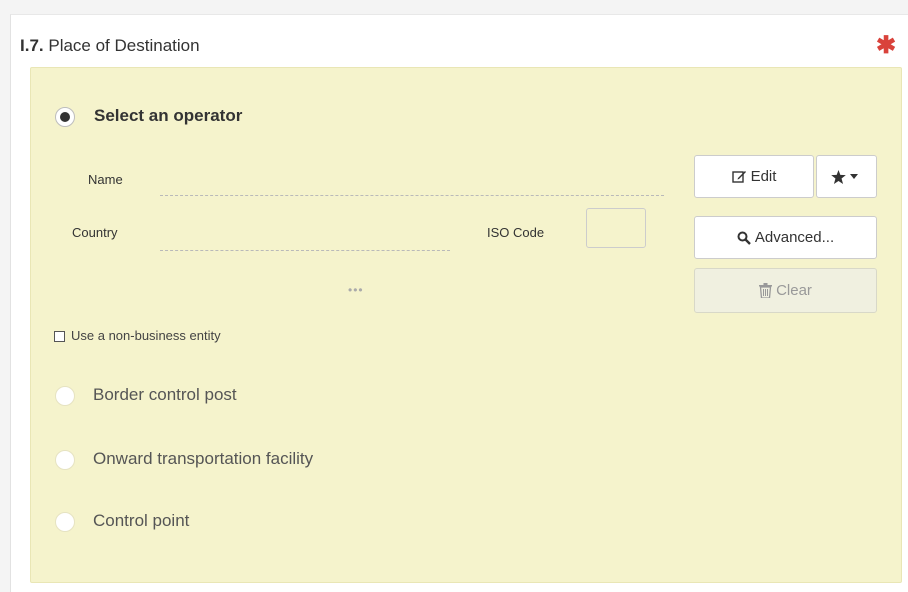 The width and height of the screenshot is (908, 592). What do you see at coordinates (65, 460) in the screenshot?
I see `onward-transportation-facility-radio` at bounding box center [65, 460].